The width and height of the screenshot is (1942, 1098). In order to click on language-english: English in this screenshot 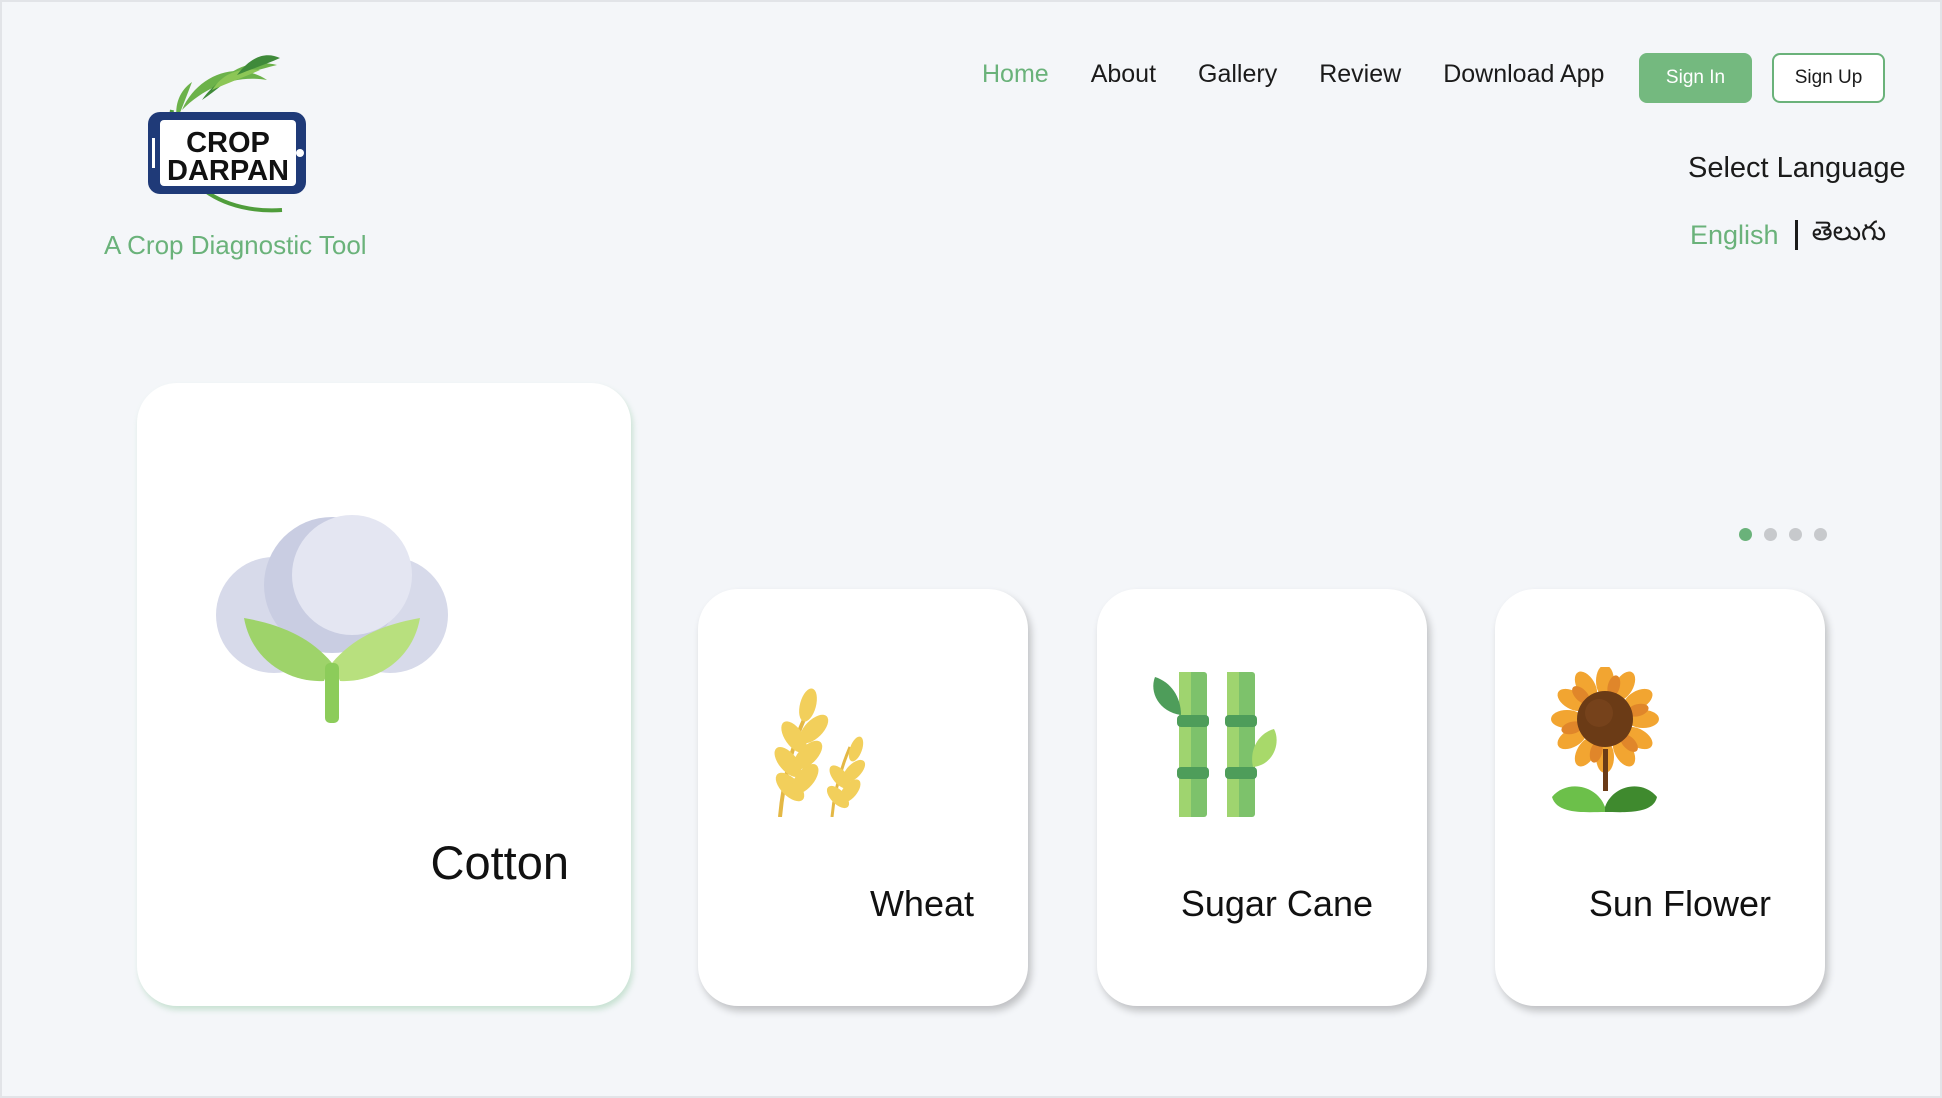, I will do `click(1734, 235)`.